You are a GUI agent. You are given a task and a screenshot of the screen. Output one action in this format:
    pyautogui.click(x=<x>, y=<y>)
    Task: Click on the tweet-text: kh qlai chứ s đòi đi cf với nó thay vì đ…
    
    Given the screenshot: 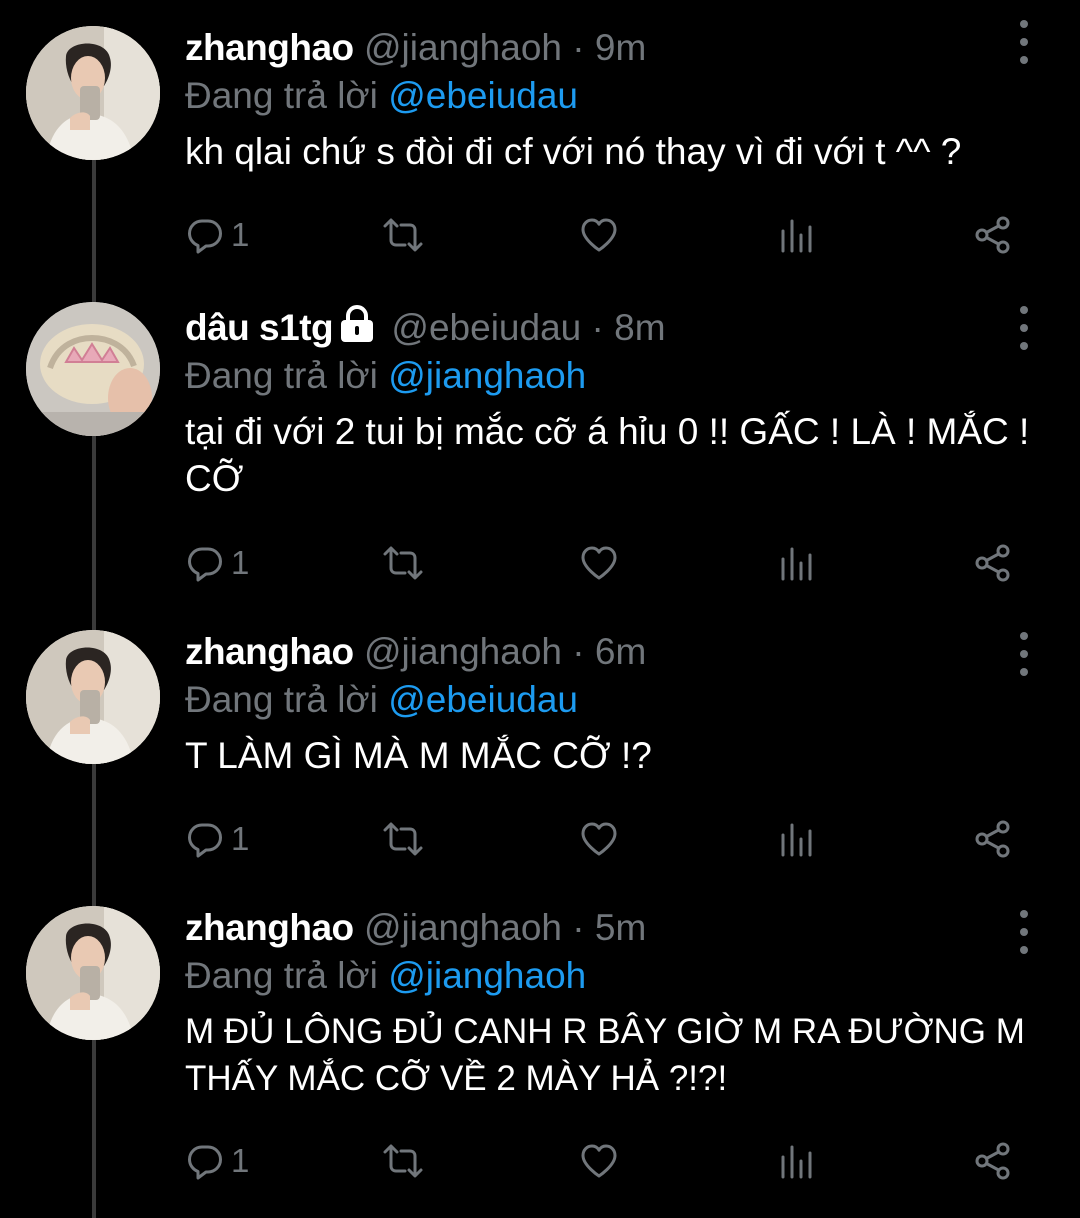 What is the action you would take?
    pyautogui.click(x=573, y=151)
    